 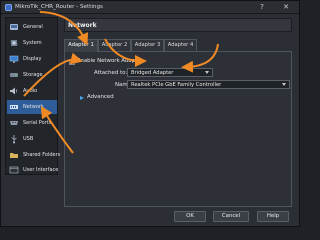 I want to click on help-button: Help, so click(x=273, y=216).